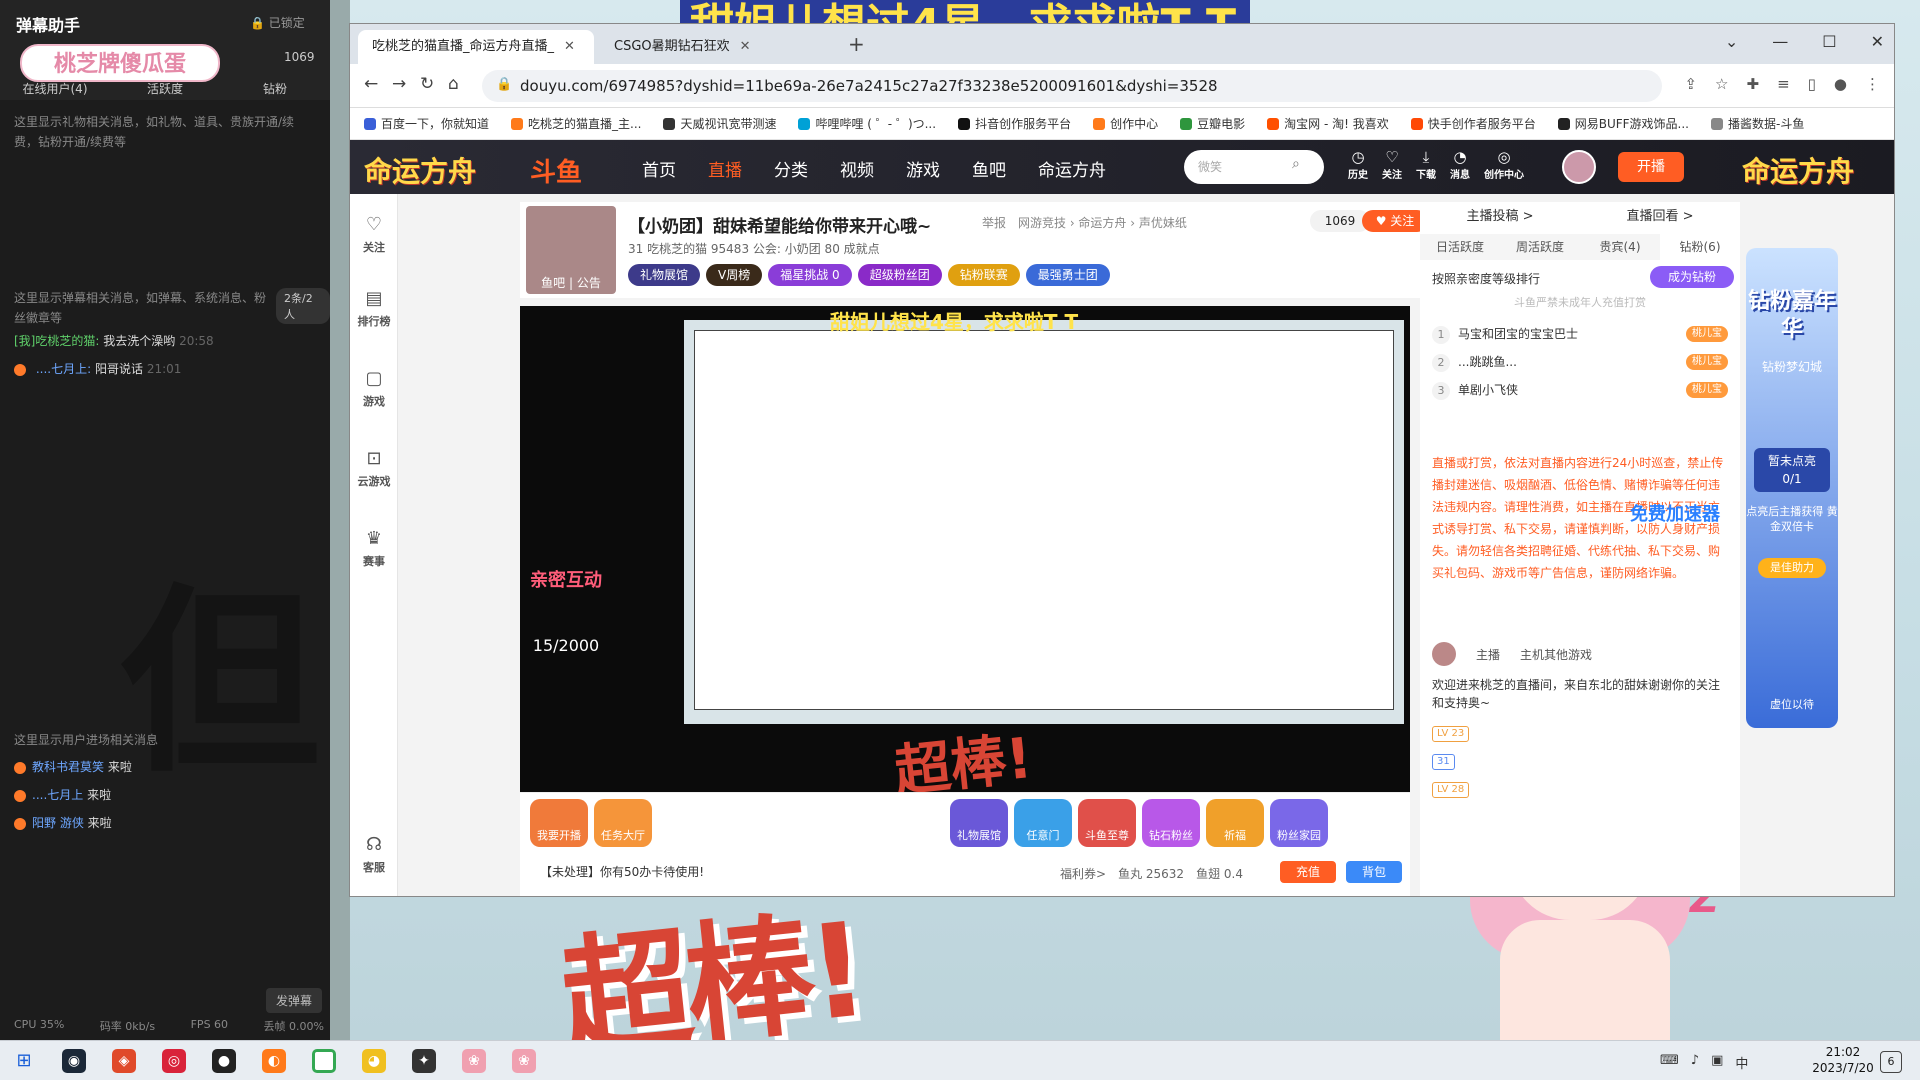 The width and height of the screenshot is (1920, 1080). I want to click on tab-vip: 贵宾(4), so click(1620, 247).